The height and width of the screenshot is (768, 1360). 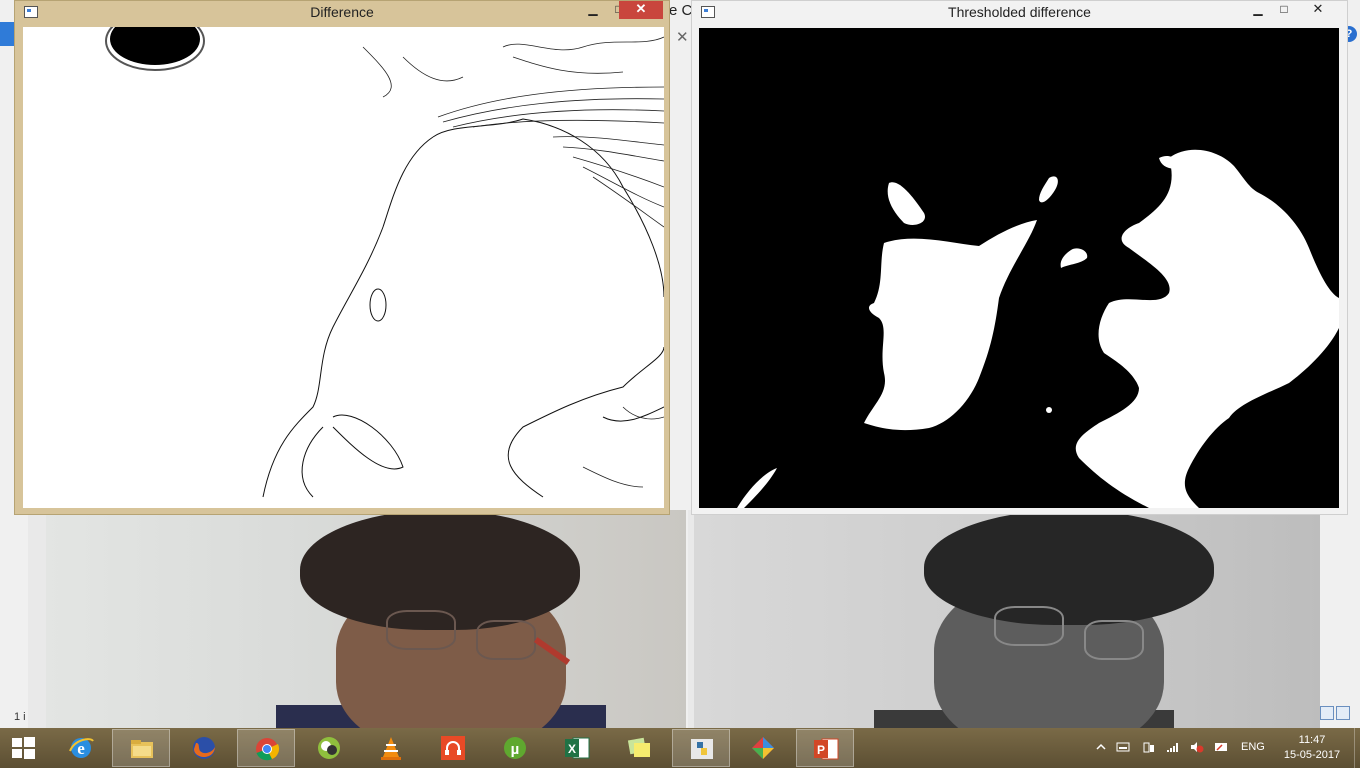 I want to click on volume-muted-icon, so click(x=1197, y=747).